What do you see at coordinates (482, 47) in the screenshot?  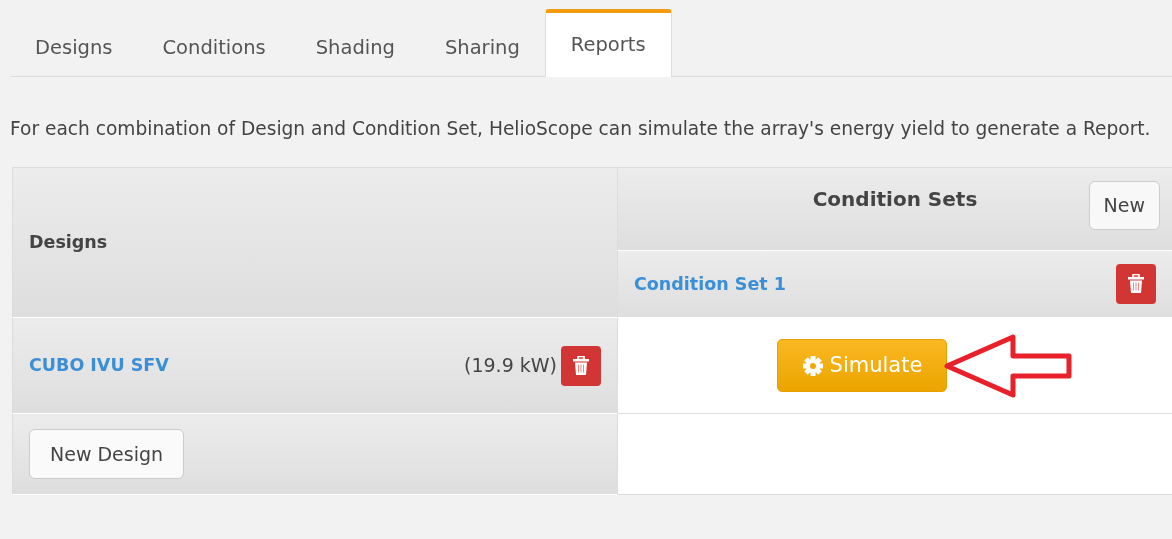 I see `tab: Sharing` at bounding box center [482, 47].